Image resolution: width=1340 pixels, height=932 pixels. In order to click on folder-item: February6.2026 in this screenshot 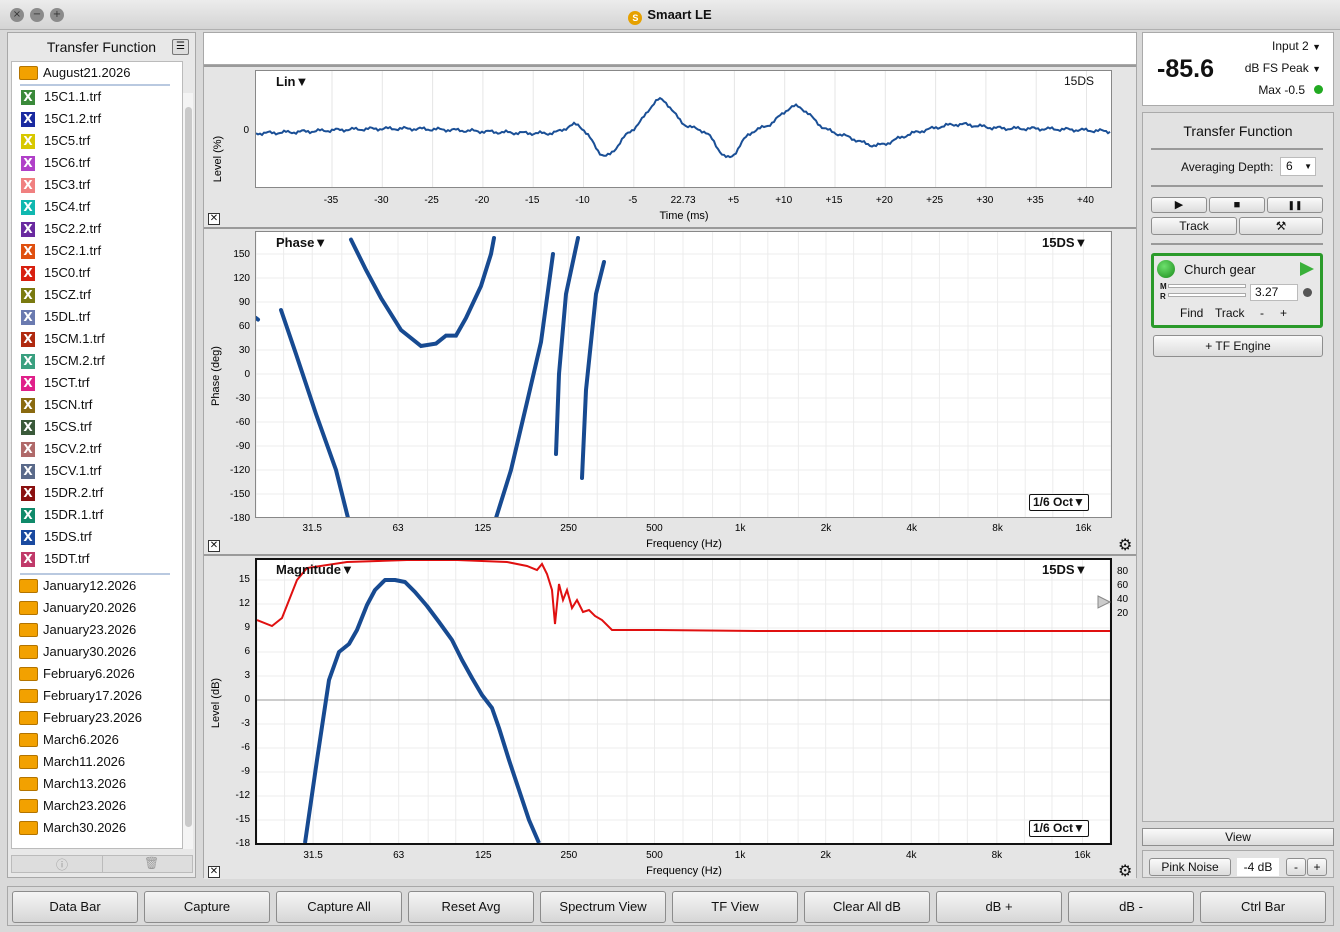, I will do `click(97, 674)`.